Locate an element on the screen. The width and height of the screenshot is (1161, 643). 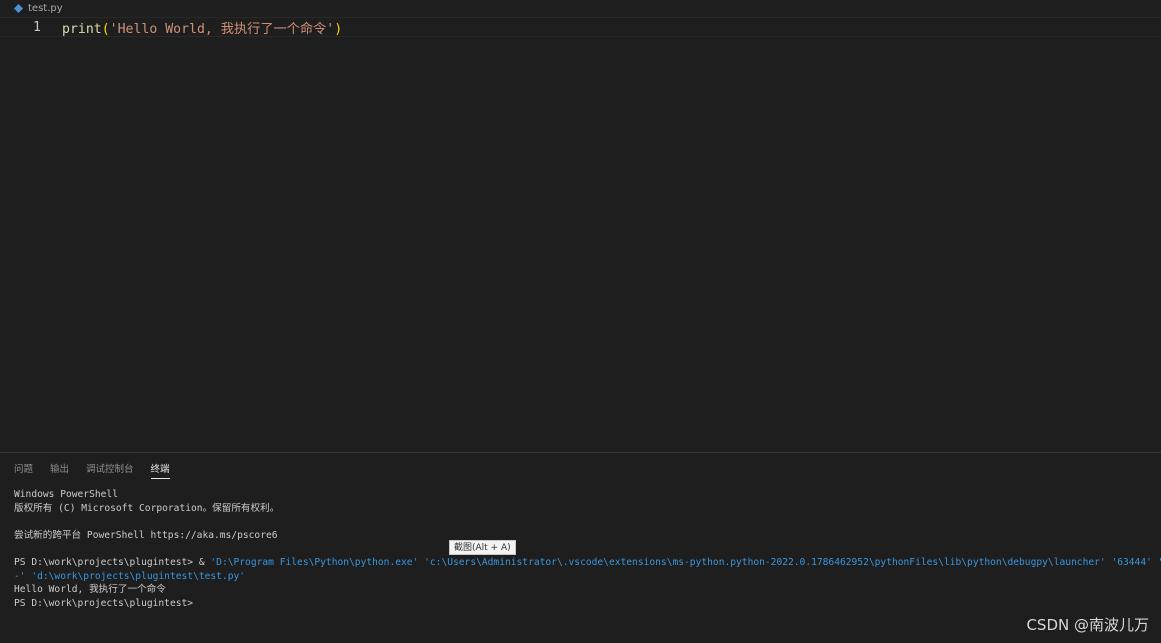
code-line-1: 1 print('Hello World, 我执行了一个命令') is located at coordinates (580, 27).